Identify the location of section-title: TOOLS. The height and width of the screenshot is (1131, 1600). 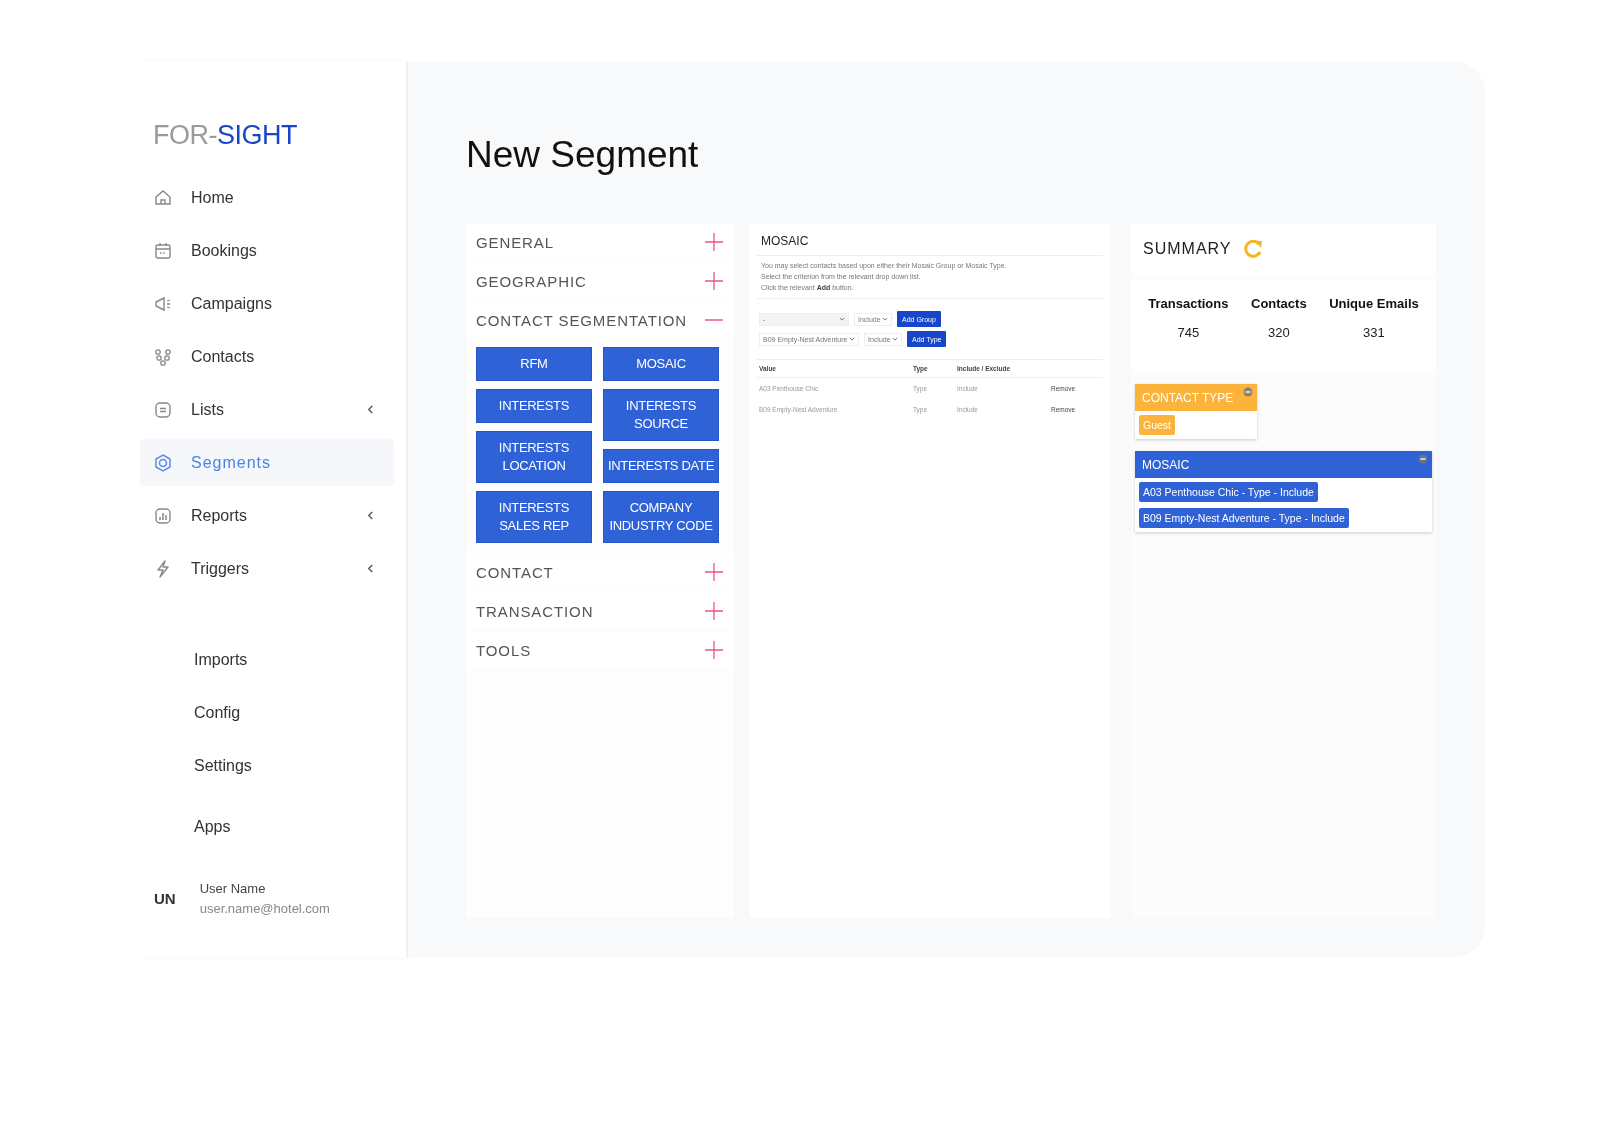
(504, 650).